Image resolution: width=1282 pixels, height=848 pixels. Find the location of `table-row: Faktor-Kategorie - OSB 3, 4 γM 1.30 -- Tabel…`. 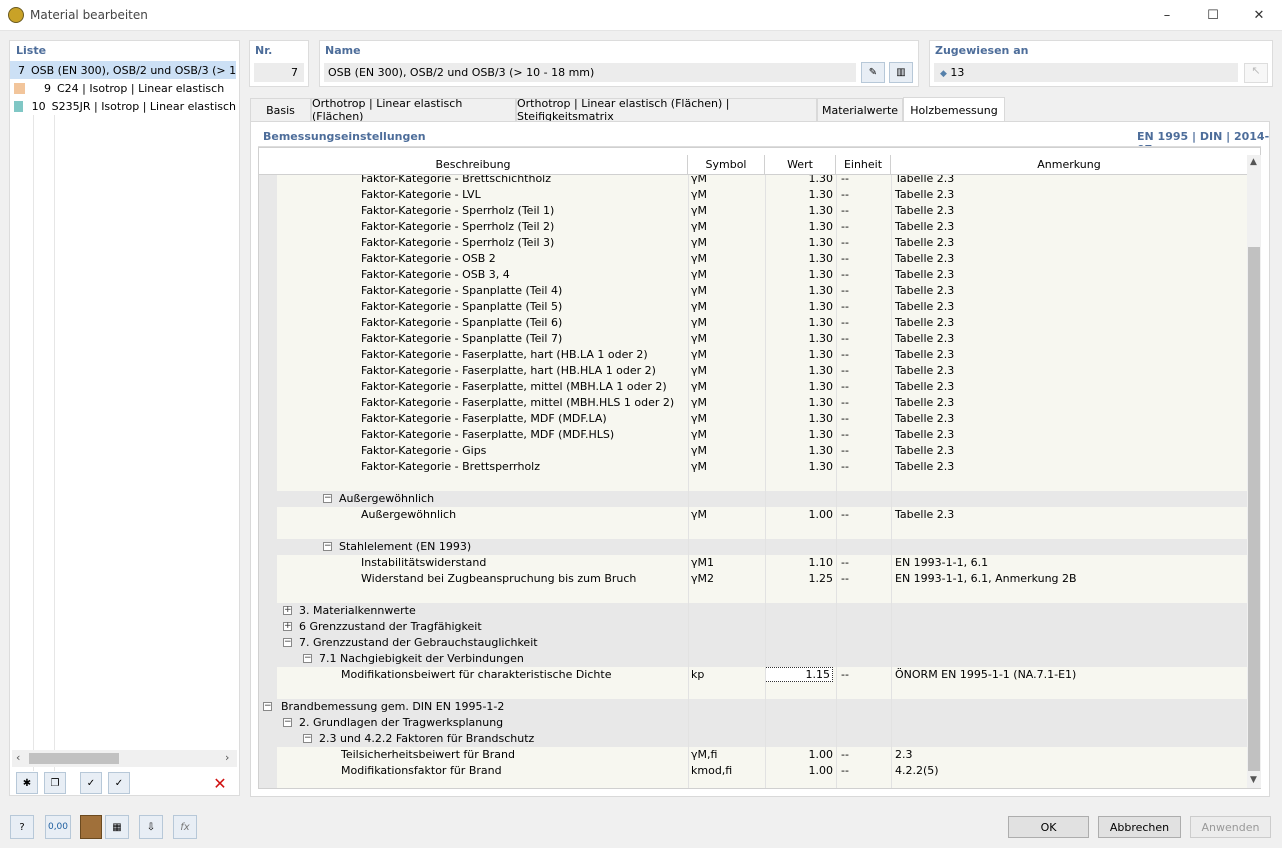

table-row: Faktor-Kategorie - OSB 3, 4 γM 1.30 -- Tabel… is located at coordinates (753, 275).